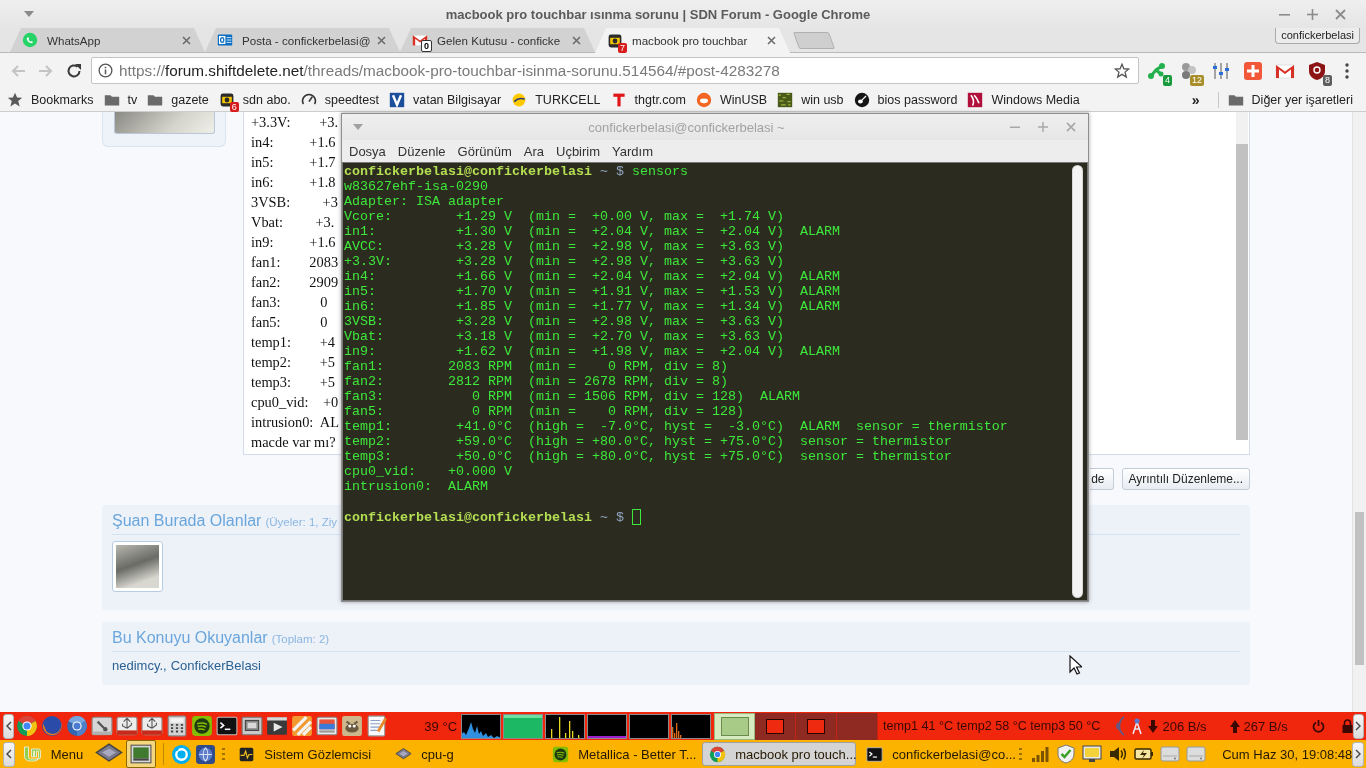 The width and height of the screenshot is (1366, 768). Describe the element at coordinates (615, 70) in the screenshot. I see `address-field: https://forum.shiftdelete.net/threads/macbook-pro-touchbar-isinma-sorunu.514564/#post-4283278` at that location.